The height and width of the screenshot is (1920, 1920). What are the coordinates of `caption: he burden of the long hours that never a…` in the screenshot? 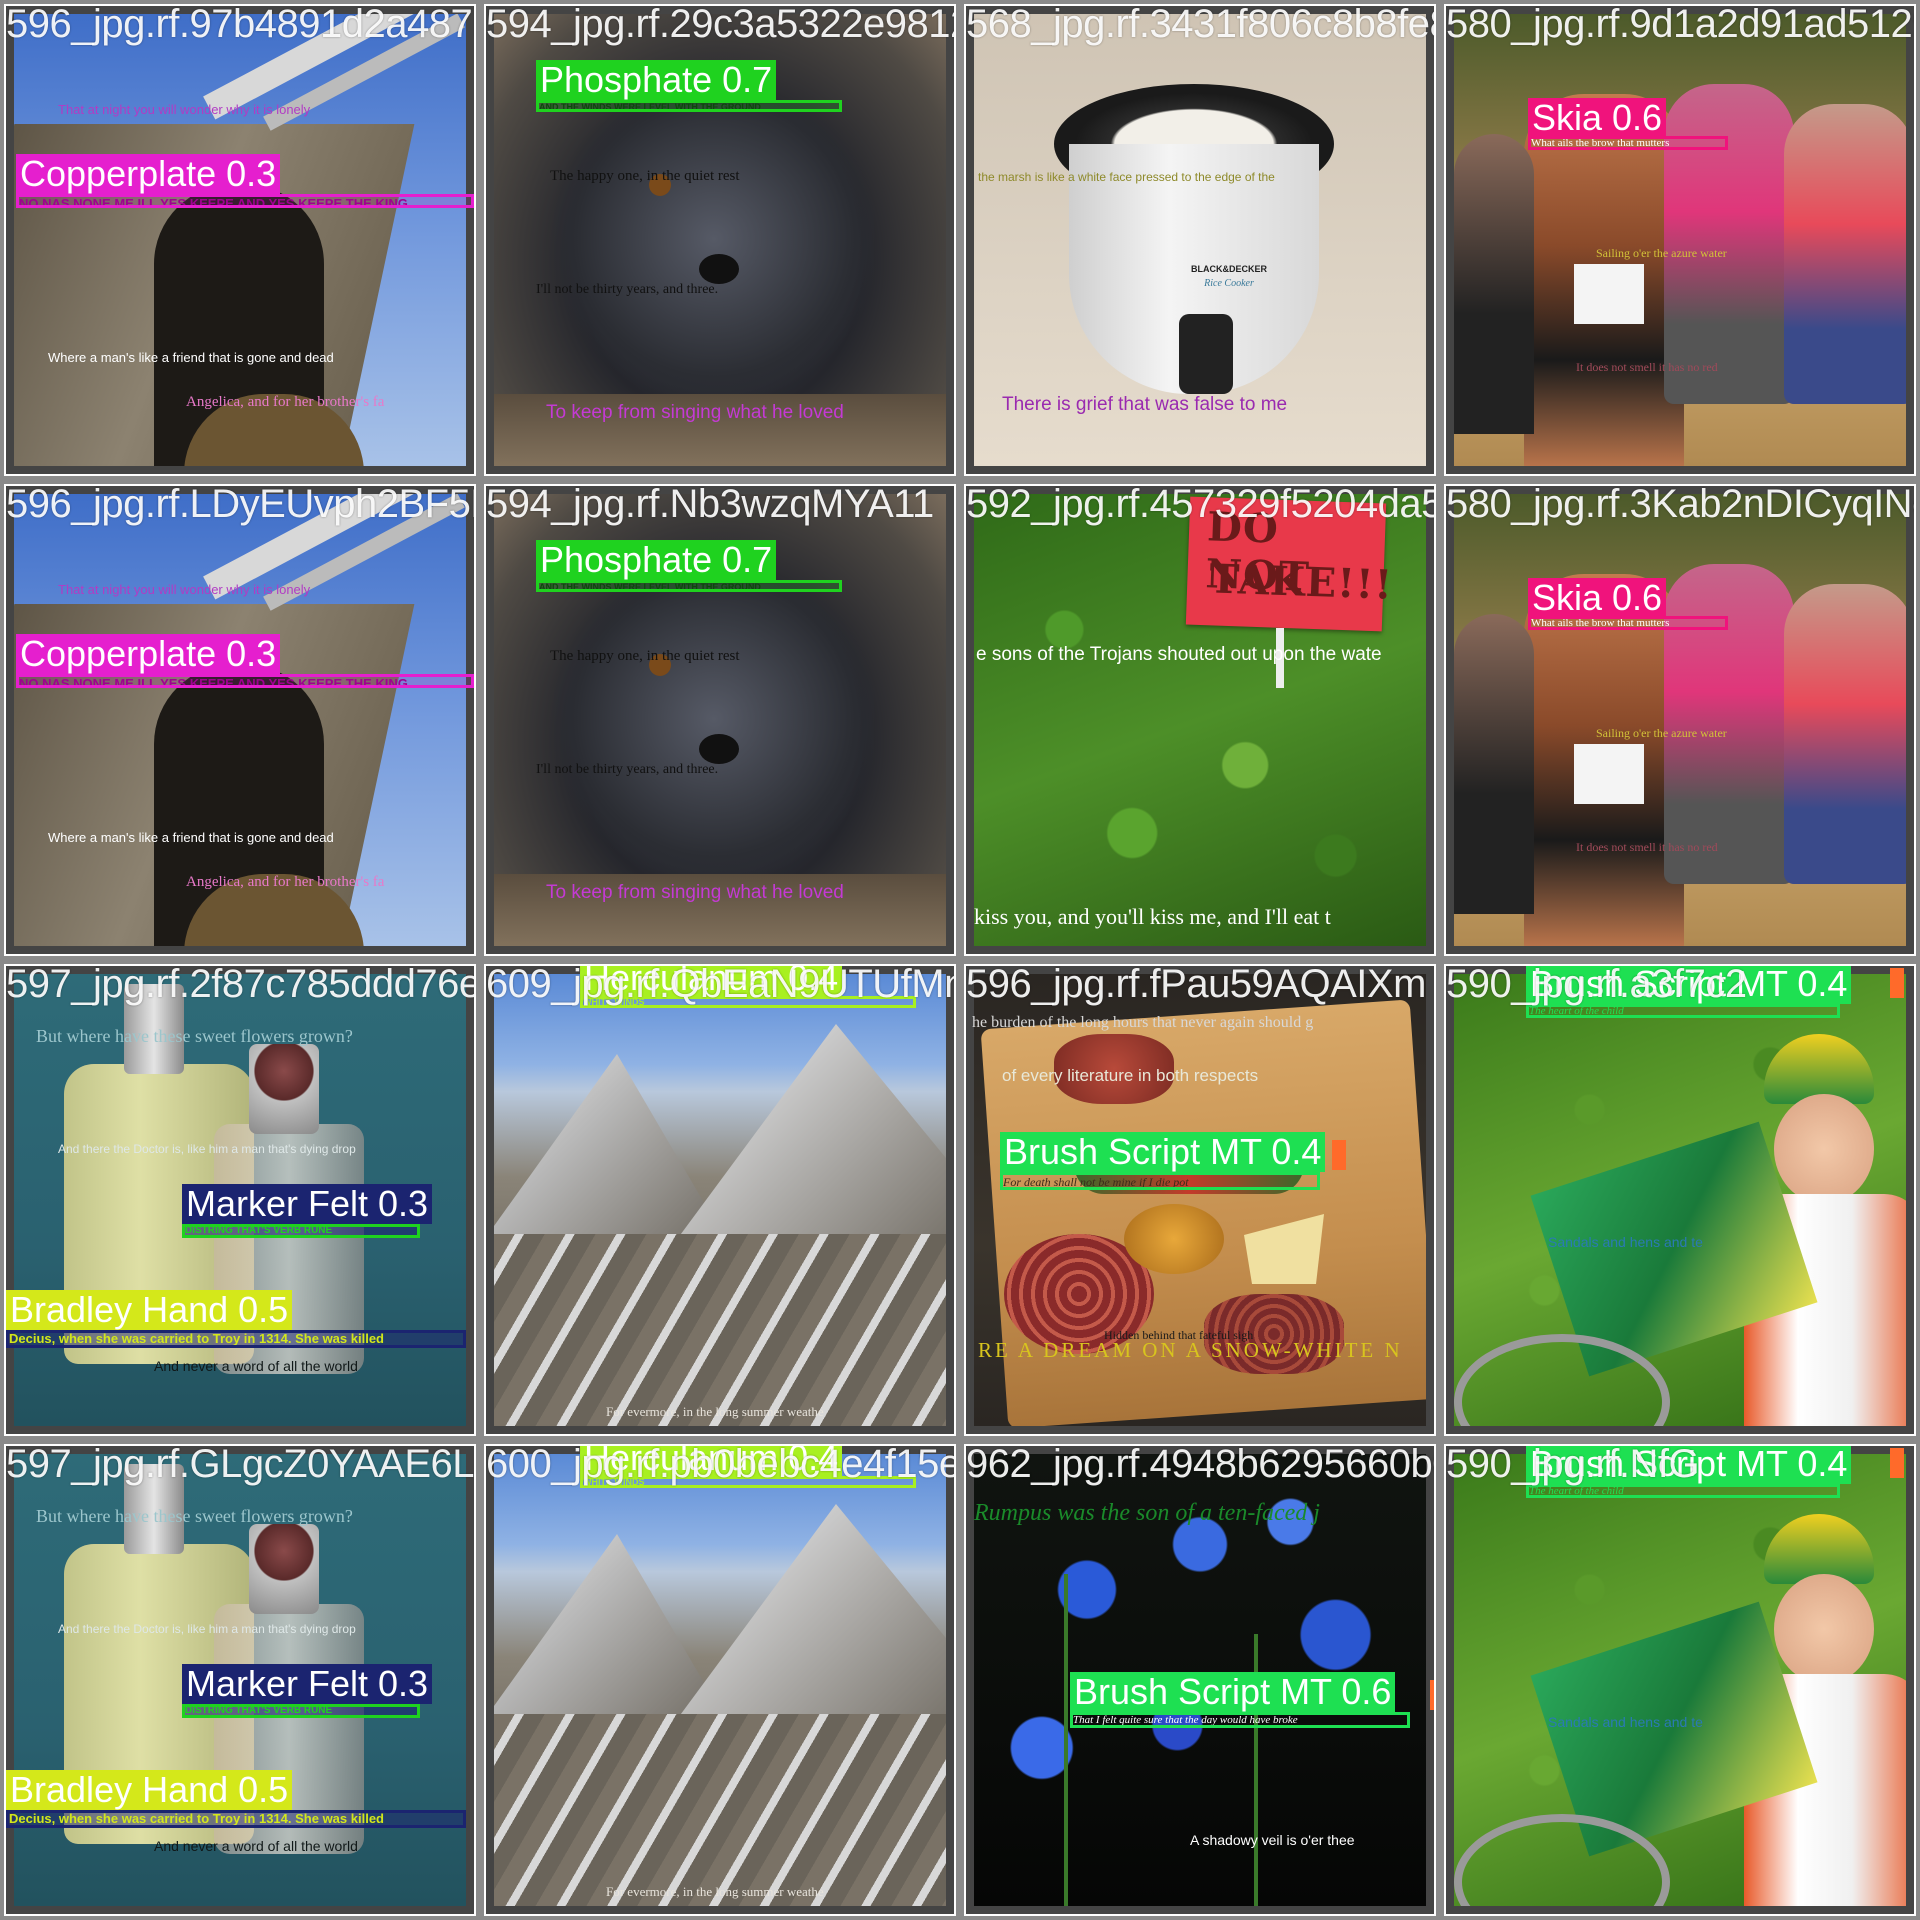 It's located at (1143, 1022).